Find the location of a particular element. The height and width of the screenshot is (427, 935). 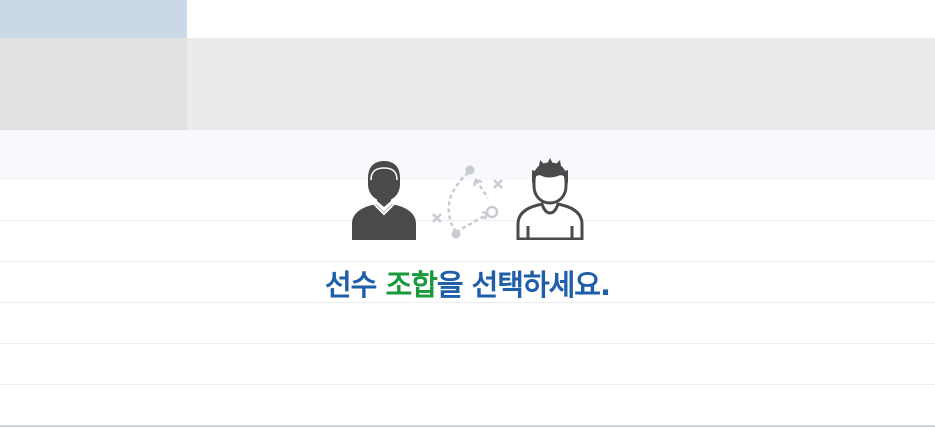

message-text: 선수 is located at coordinates (355, 285).